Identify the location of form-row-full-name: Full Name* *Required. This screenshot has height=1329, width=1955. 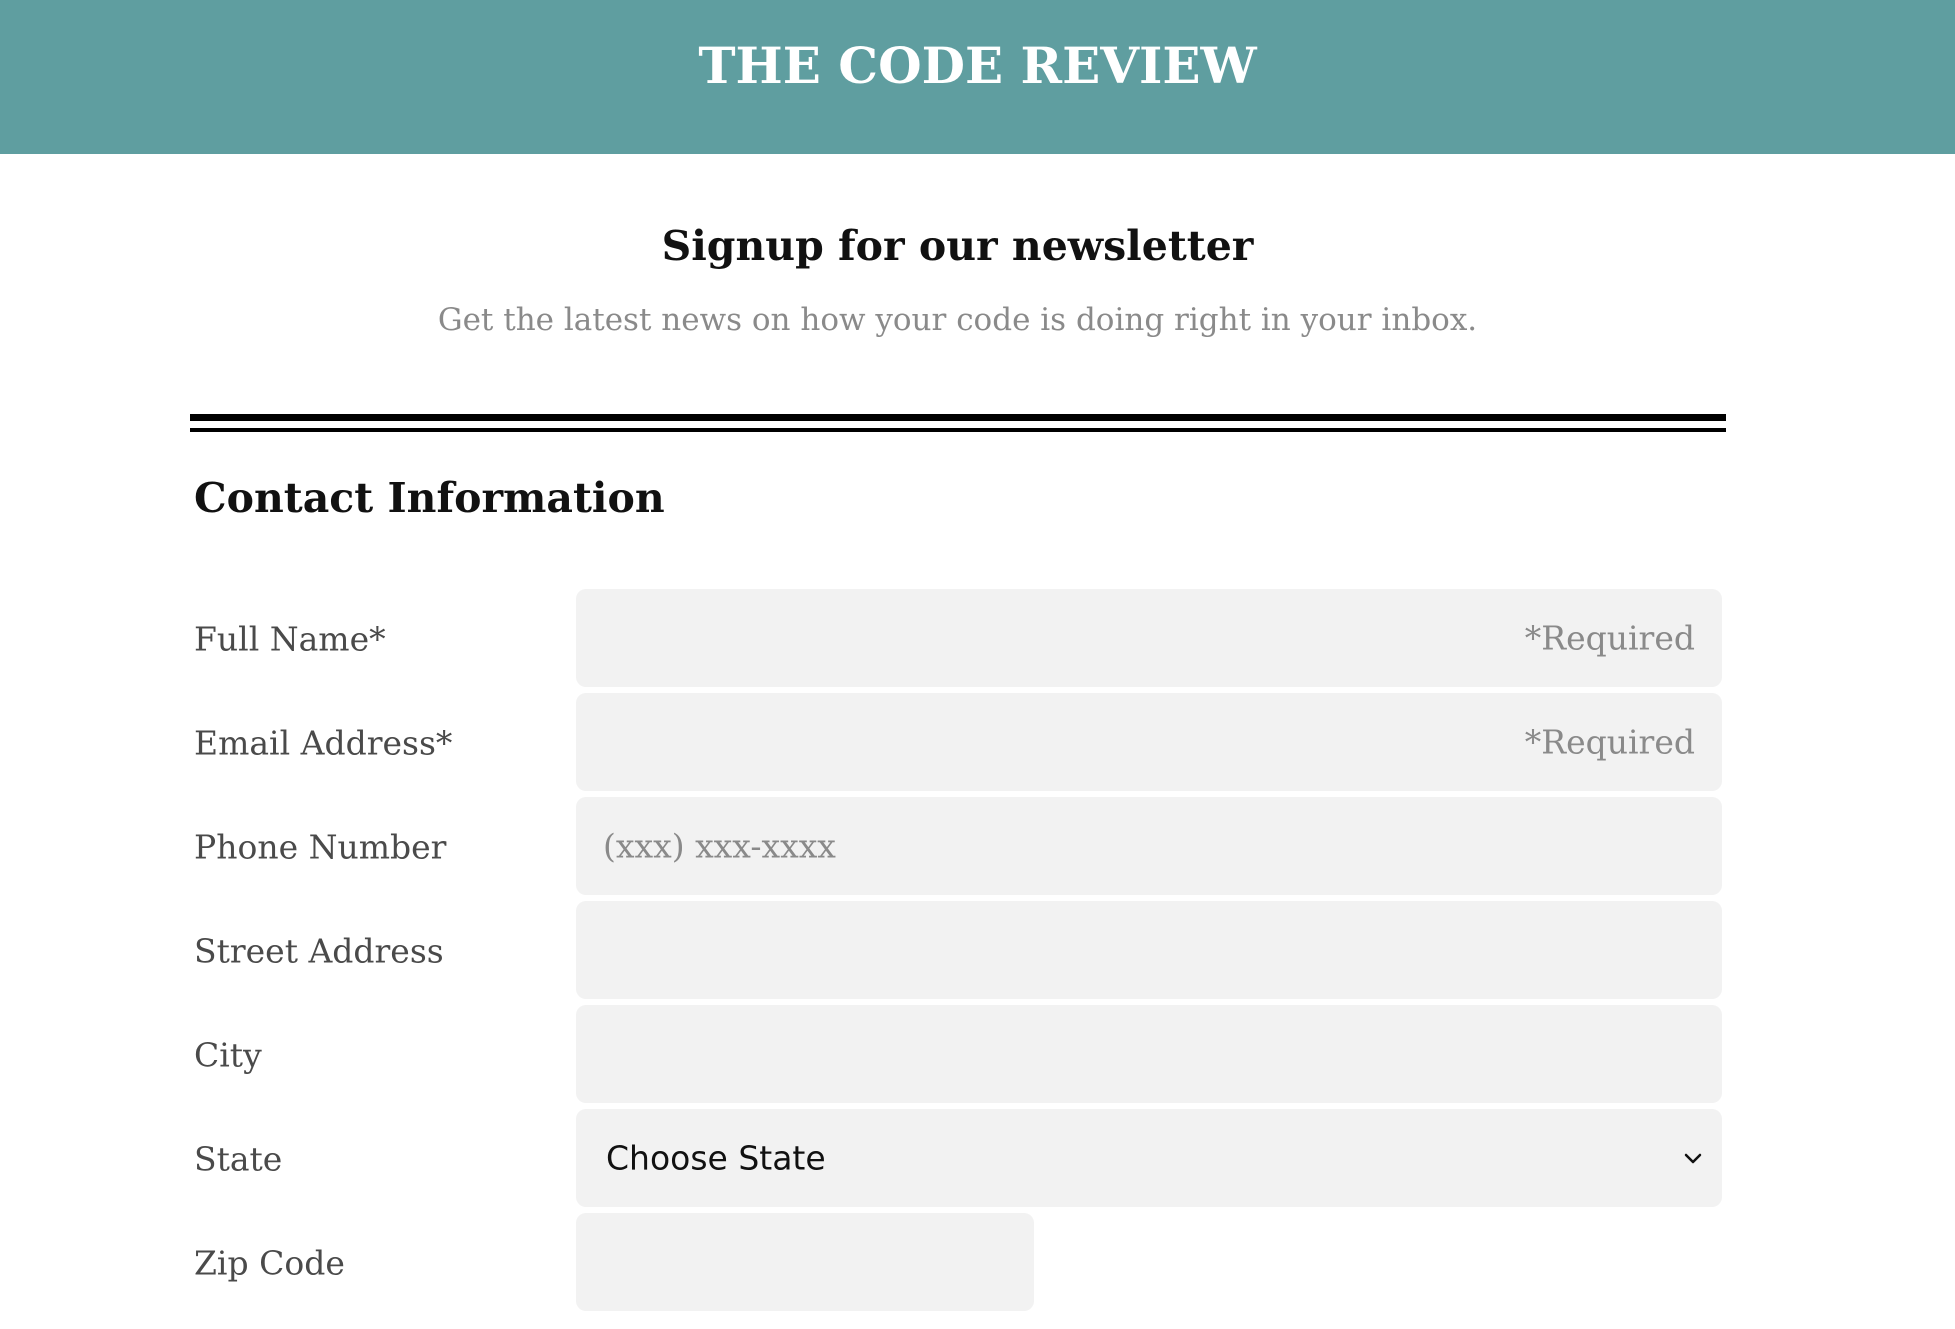
(959, 639).